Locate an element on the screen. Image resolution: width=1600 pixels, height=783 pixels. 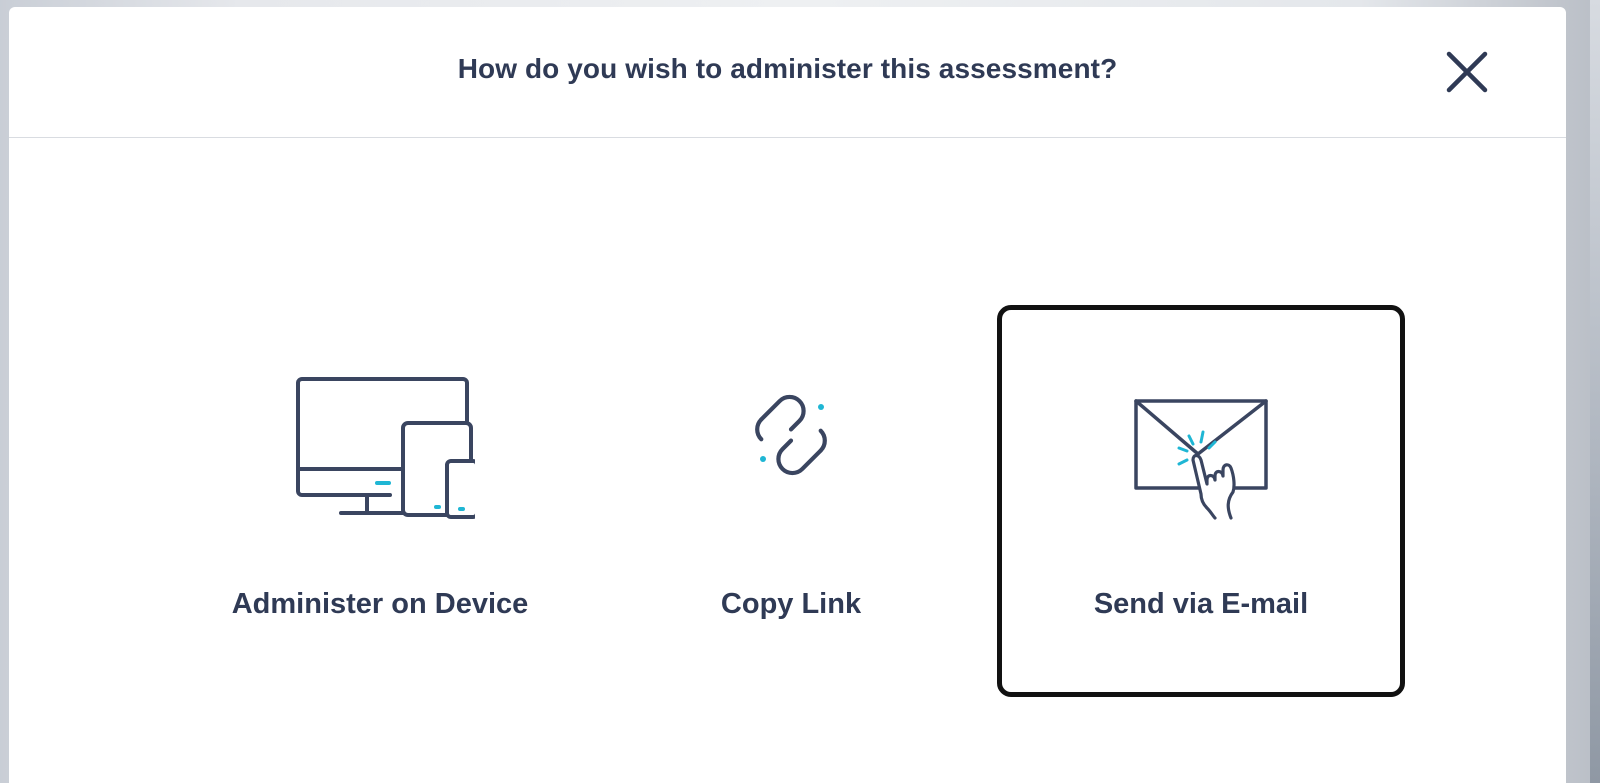
option-send-via-email: Send via E-mail is located at coordinates (1201, 501).